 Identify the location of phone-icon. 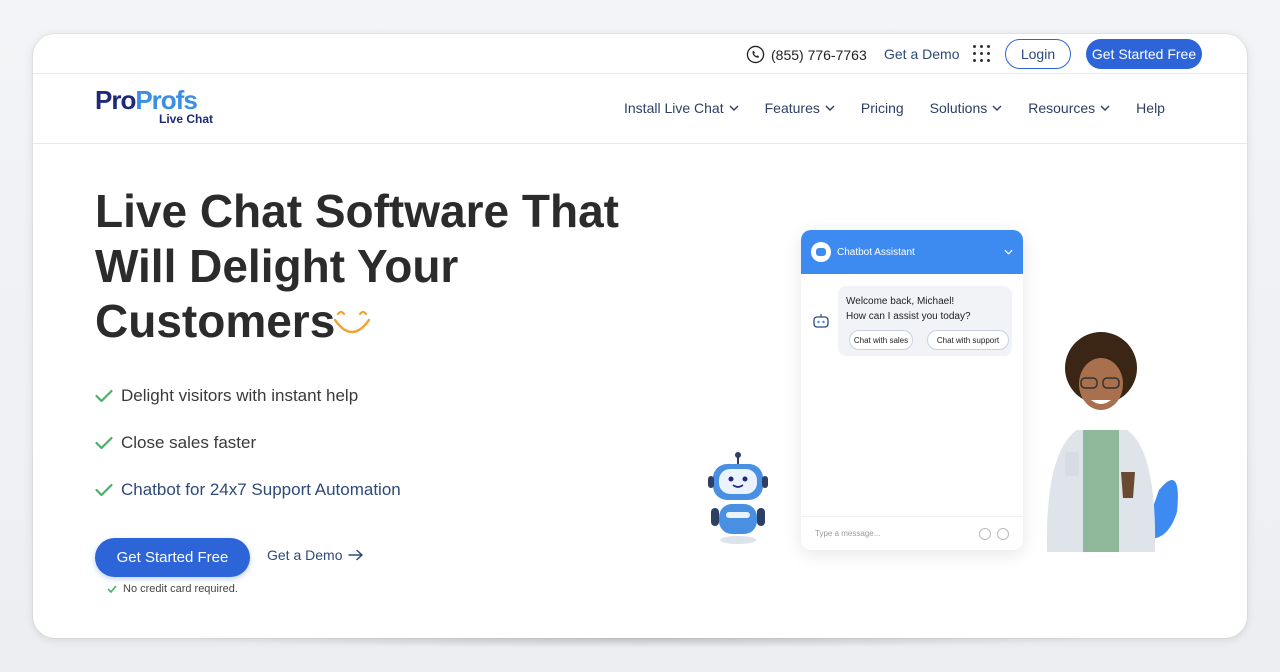
(755, 54).